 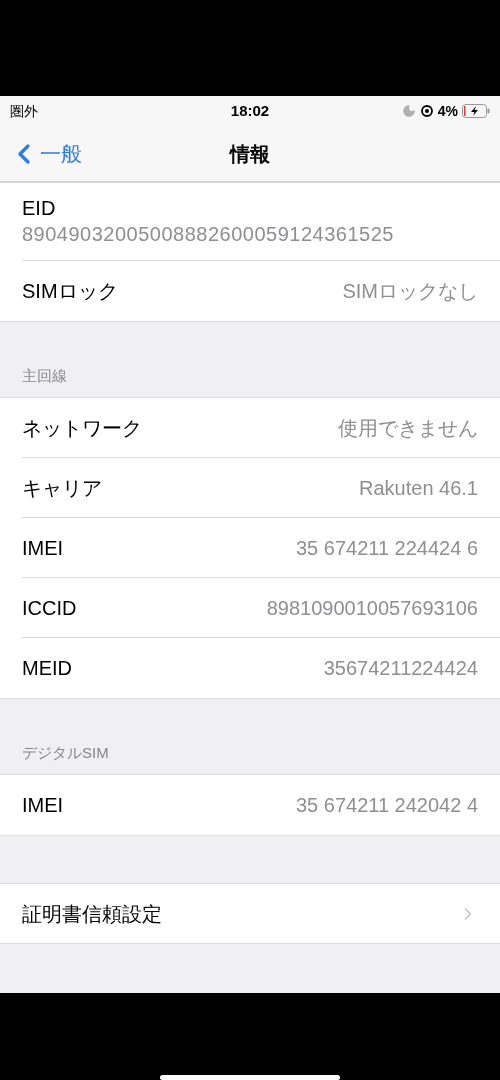 What do you see at coordinates (418, 488) in the screenshot?
I see `row-value: Rakuten 46.1` at bounding box center [418, 488].